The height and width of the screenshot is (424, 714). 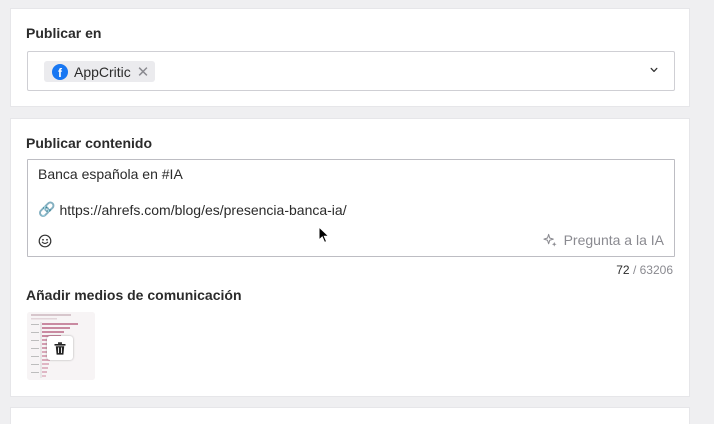 I want to click on ask-ai-button: Pregunta a la IA, so click(x=603, y=240).